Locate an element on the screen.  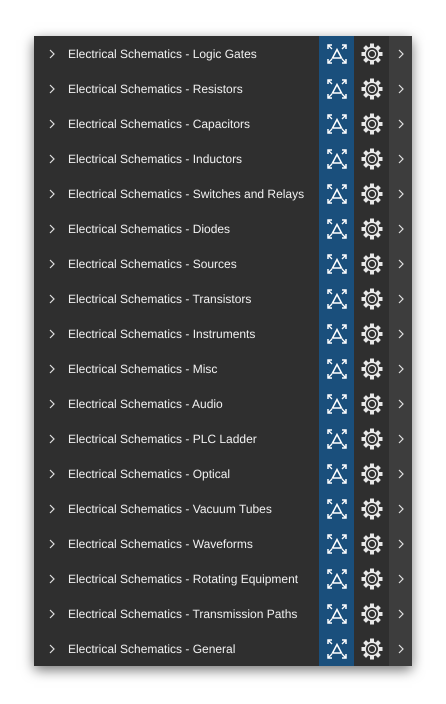
expand-toggle: Electrical Schematics - Optical is located at coordinates (176, 473).